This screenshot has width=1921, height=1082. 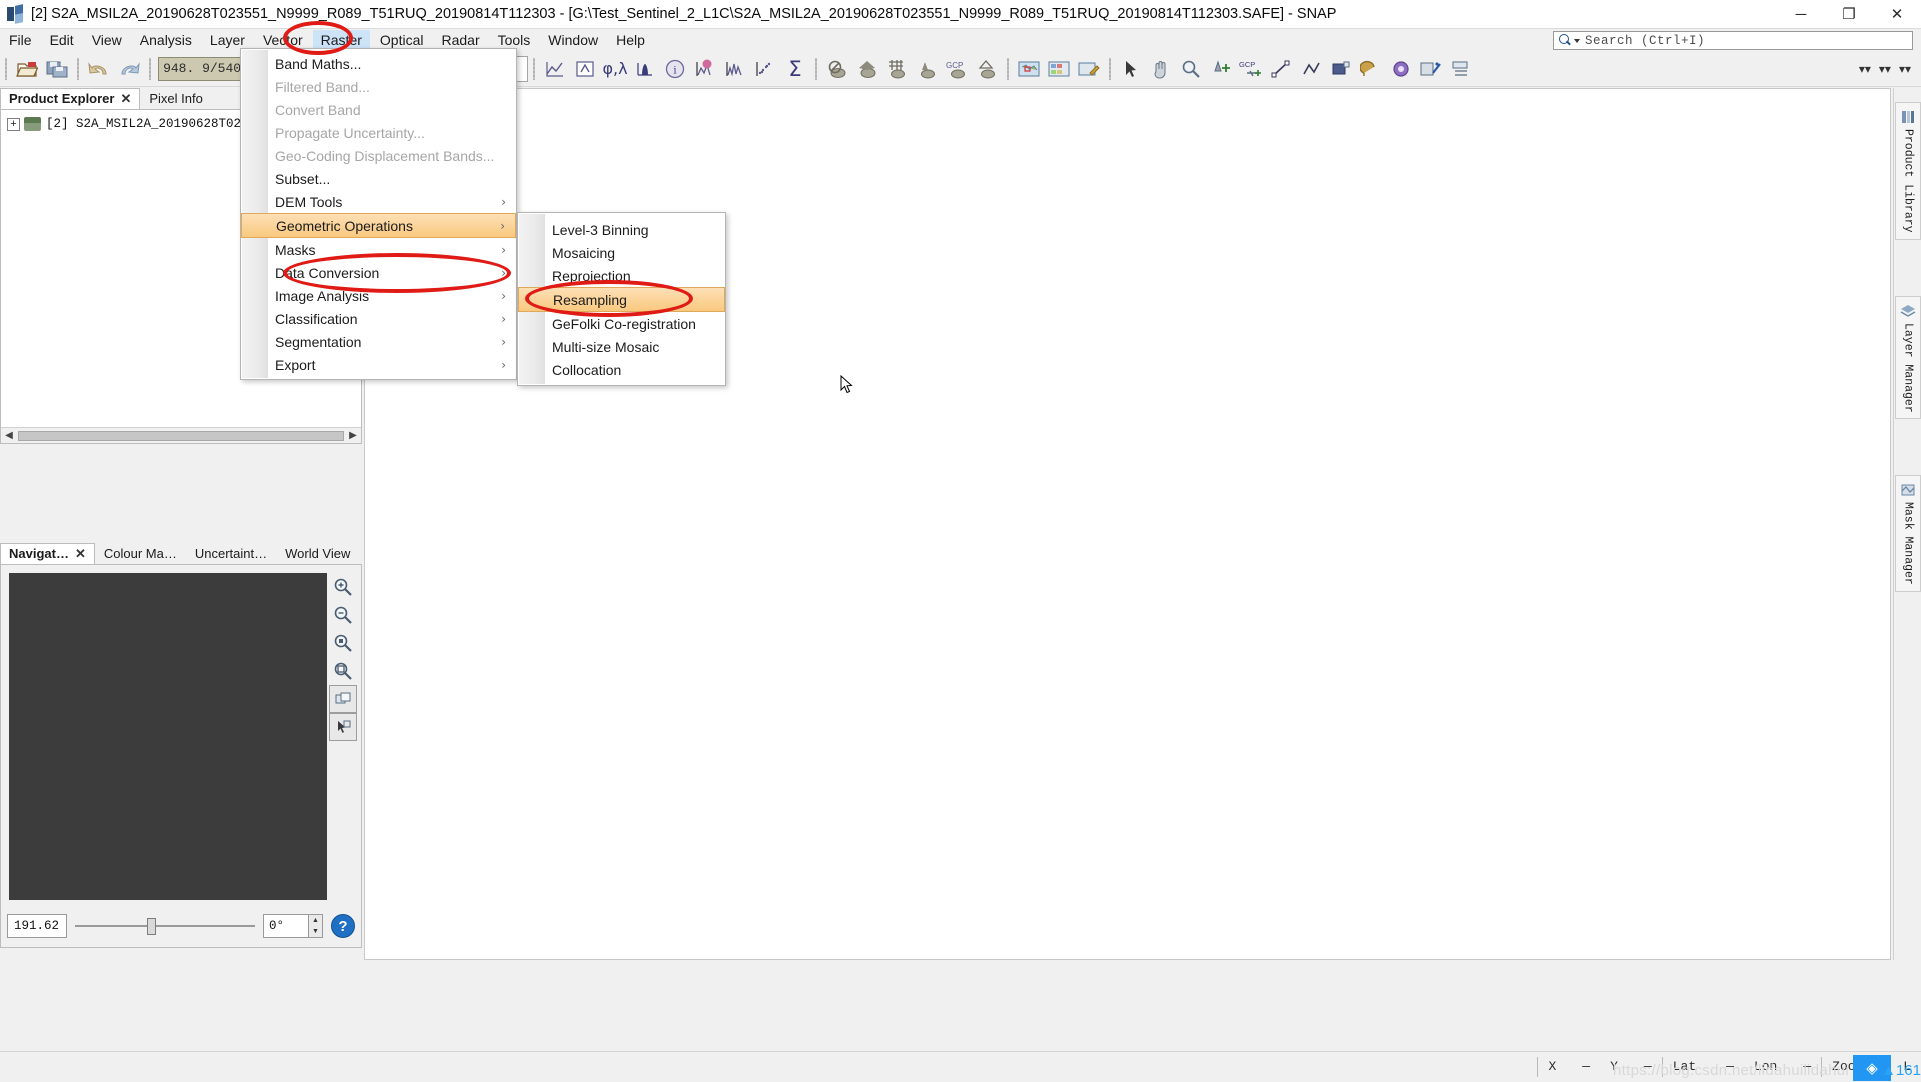 I want to click on product-explorer-hscrollbar: ◀ ▶, so click(x=181, y=435).